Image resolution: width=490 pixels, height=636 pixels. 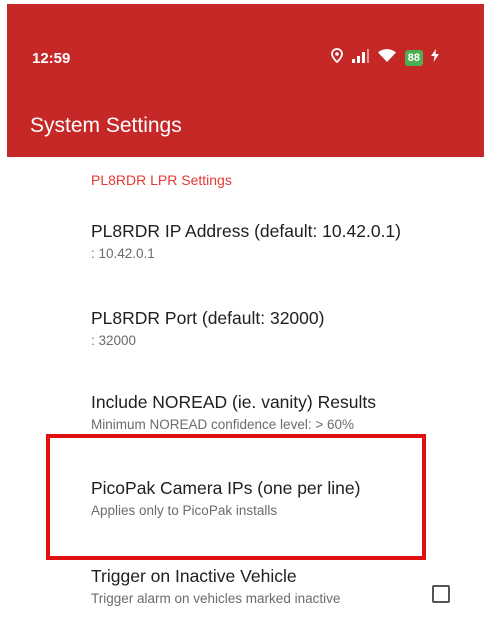 I want to click on pref-summary: : 10.42.0.1, so click(x=123, y=253).